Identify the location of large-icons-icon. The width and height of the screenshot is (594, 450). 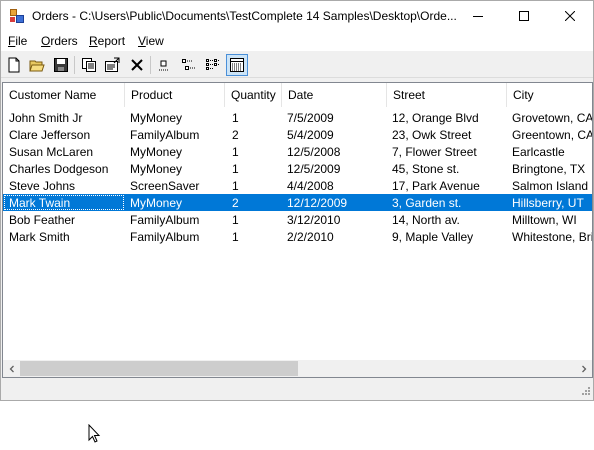
(164, 65).